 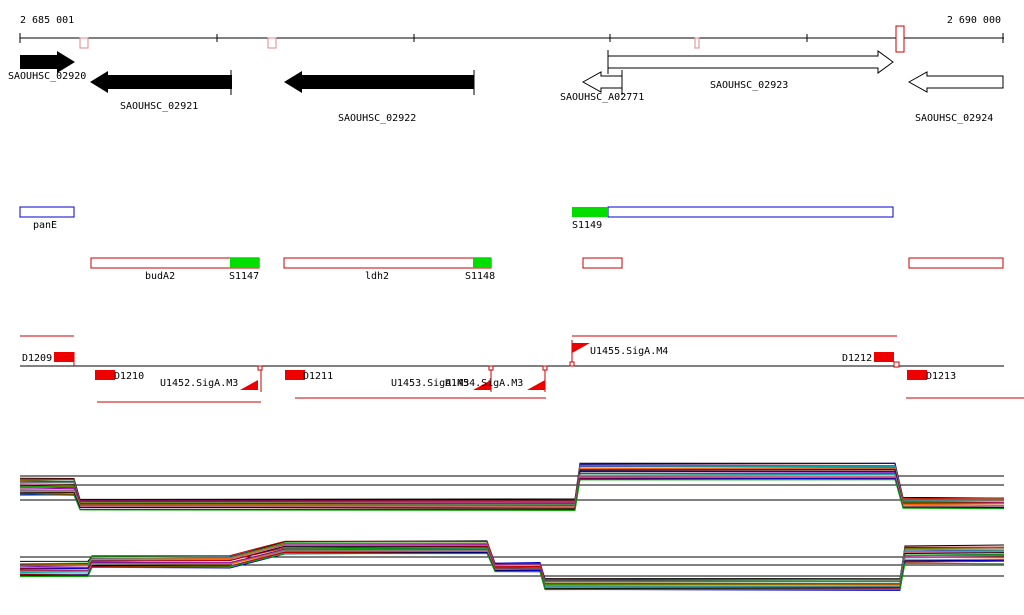 What do you see at coordinates (295, 375) in the screenshot?
I see `marker-d1211` at bounding box center [295, 375].